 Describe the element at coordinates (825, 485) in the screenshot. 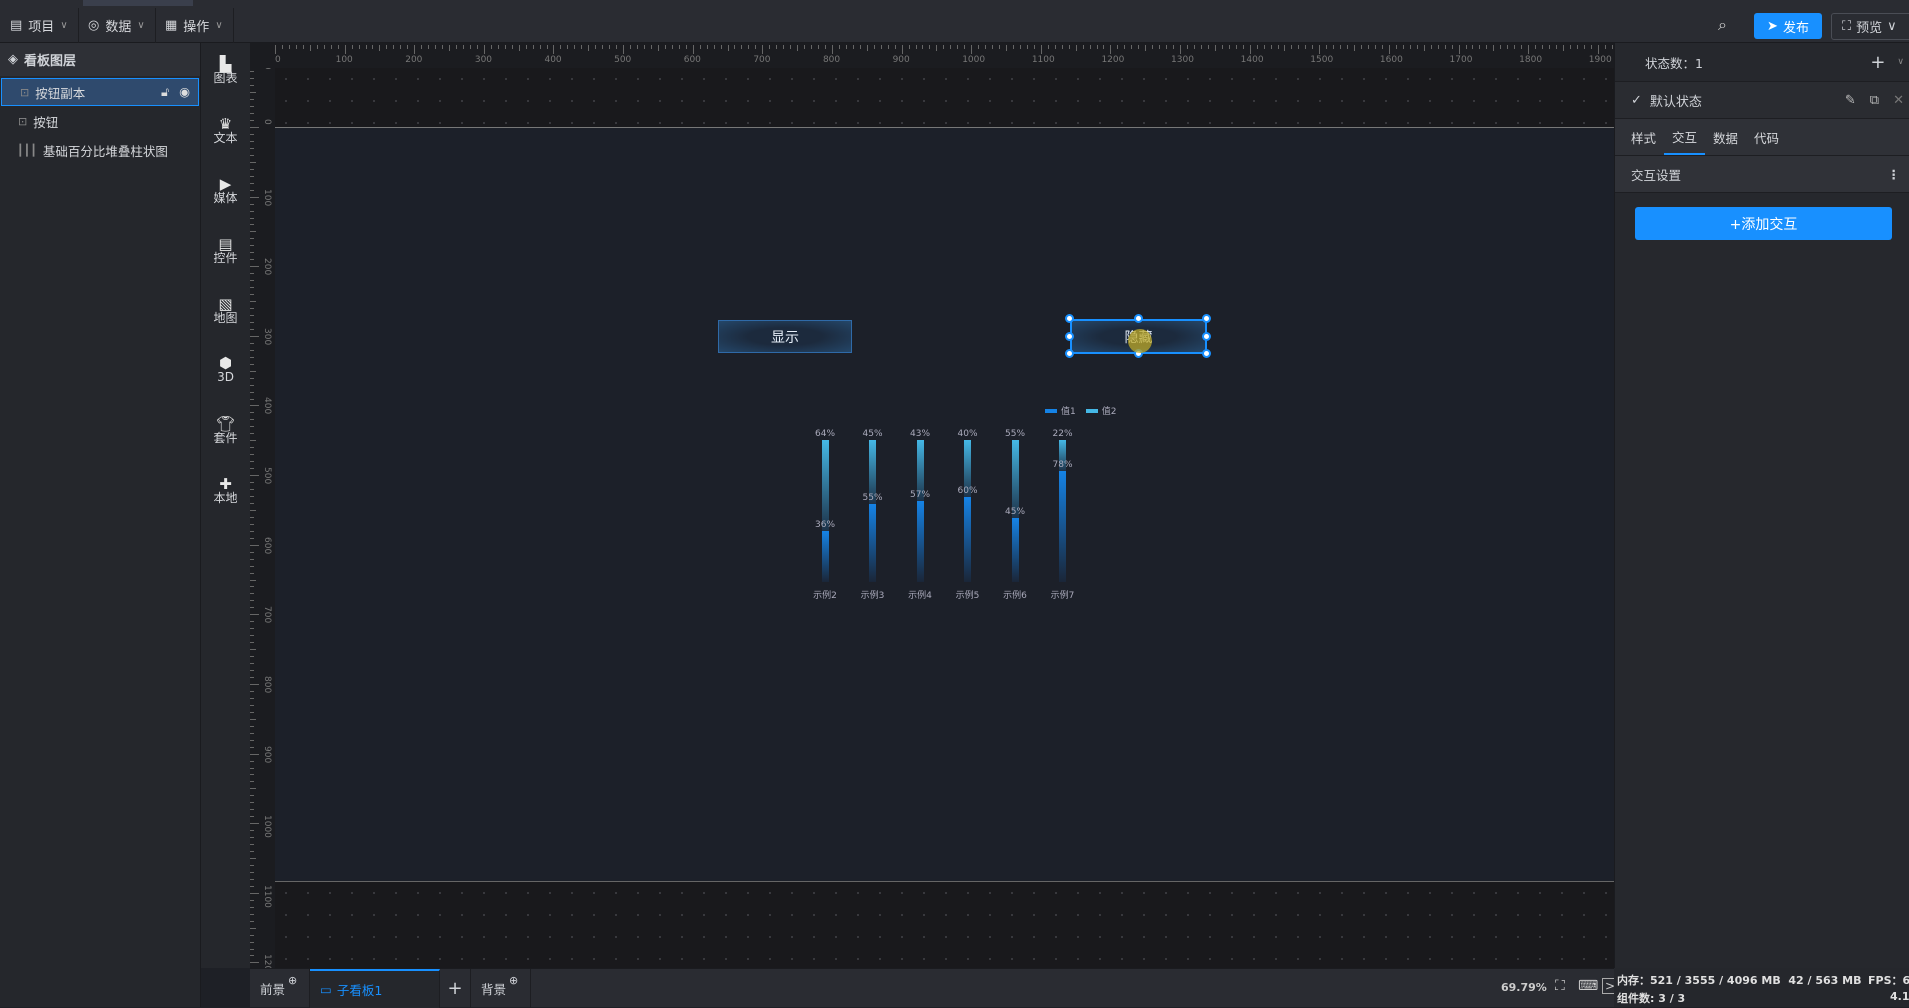

I see `bar-value2` at that location.